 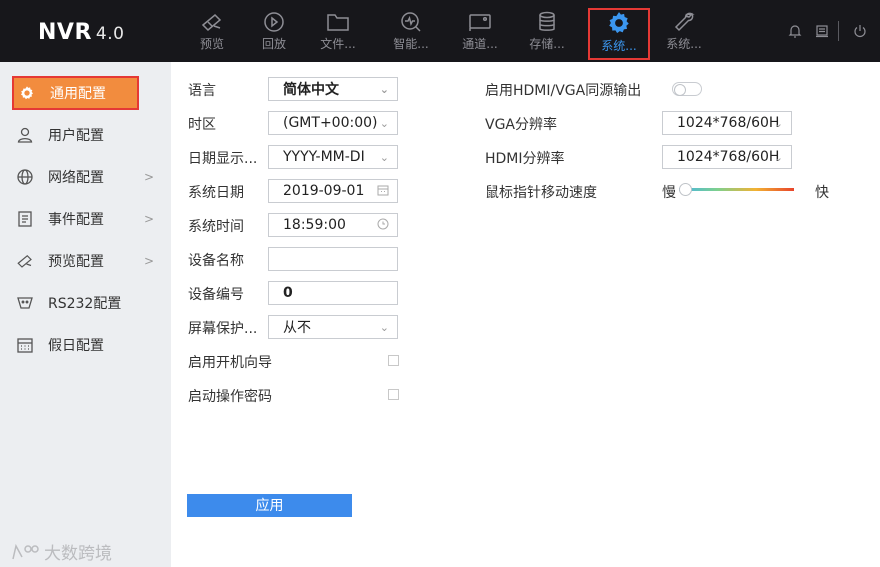 I want to click on sidebar-item-label: RS232配置, so click(x=85, y=304).